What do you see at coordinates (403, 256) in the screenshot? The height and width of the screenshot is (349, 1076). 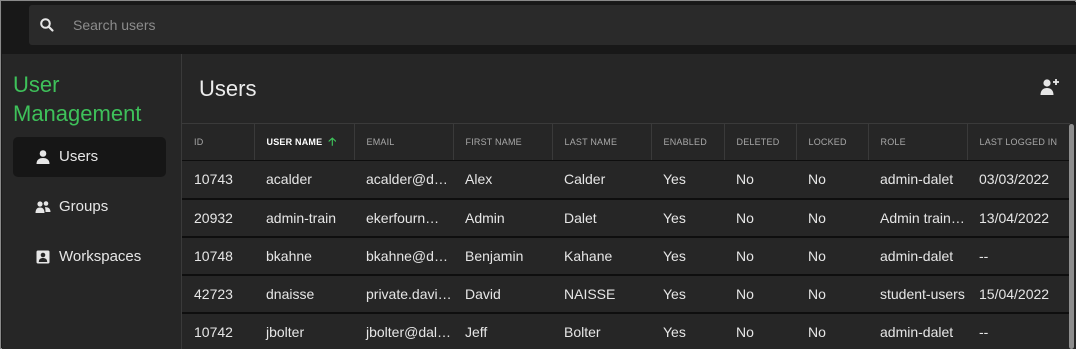 I see `cell-email: bkahne@dalet.com` at bounding box center [403, 256].